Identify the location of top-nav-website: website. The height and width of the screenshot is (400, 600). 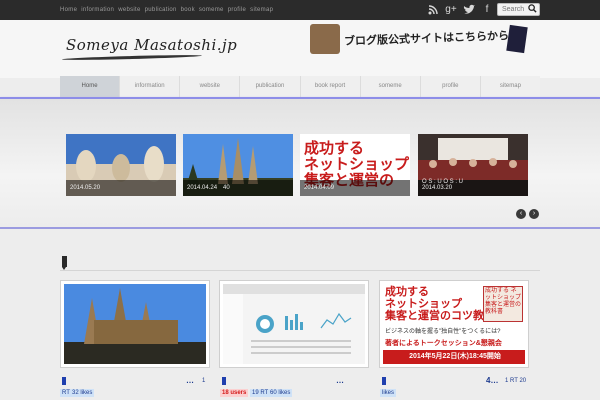
(129, 10).